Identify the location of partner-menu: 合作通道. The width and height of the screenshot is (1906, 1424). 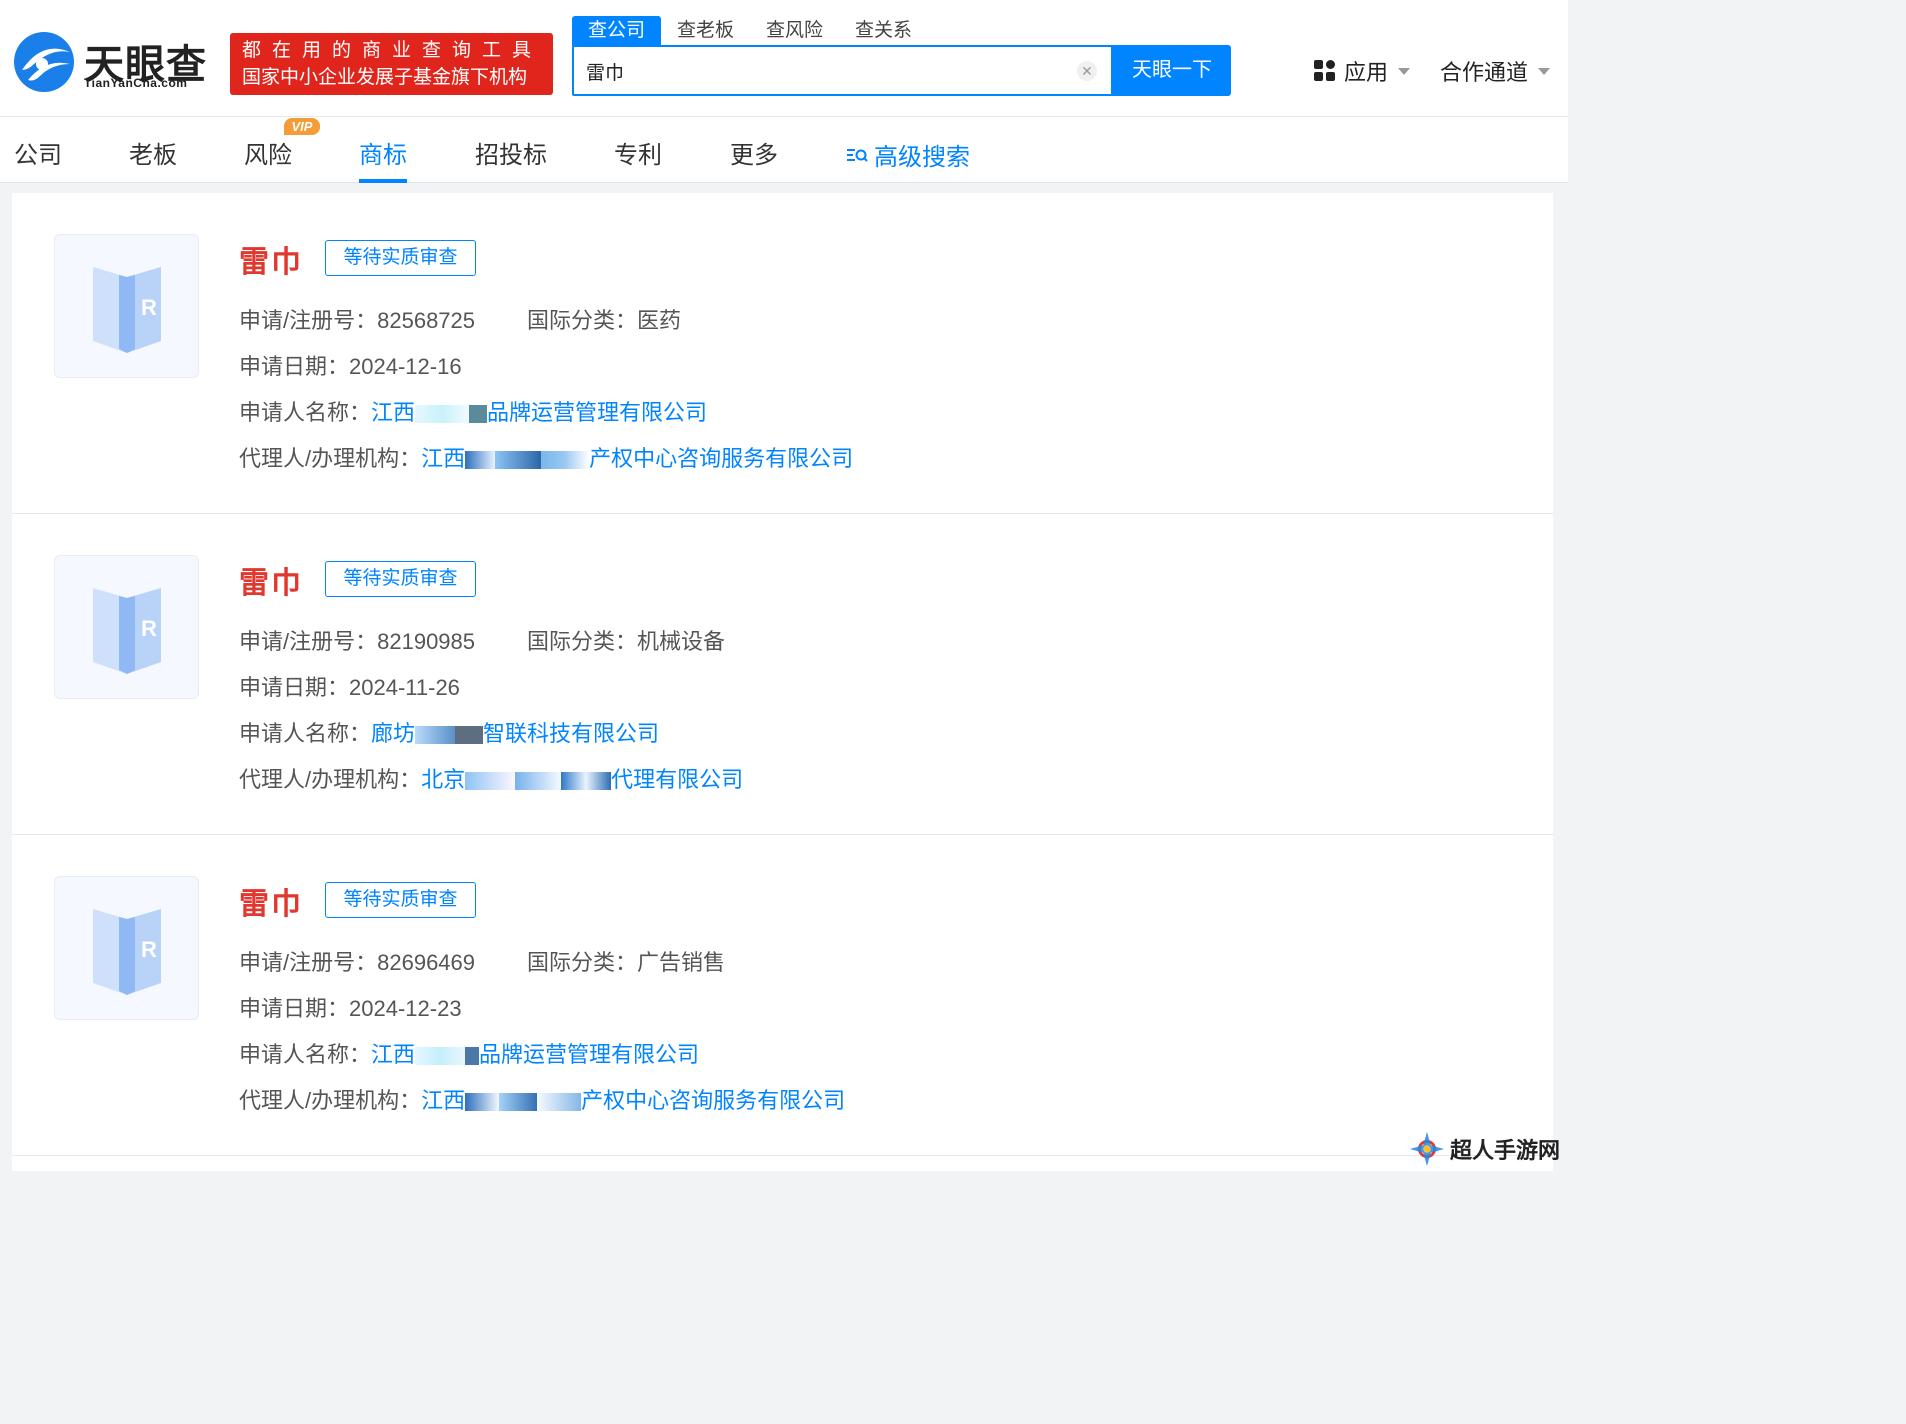
(1495, 71).